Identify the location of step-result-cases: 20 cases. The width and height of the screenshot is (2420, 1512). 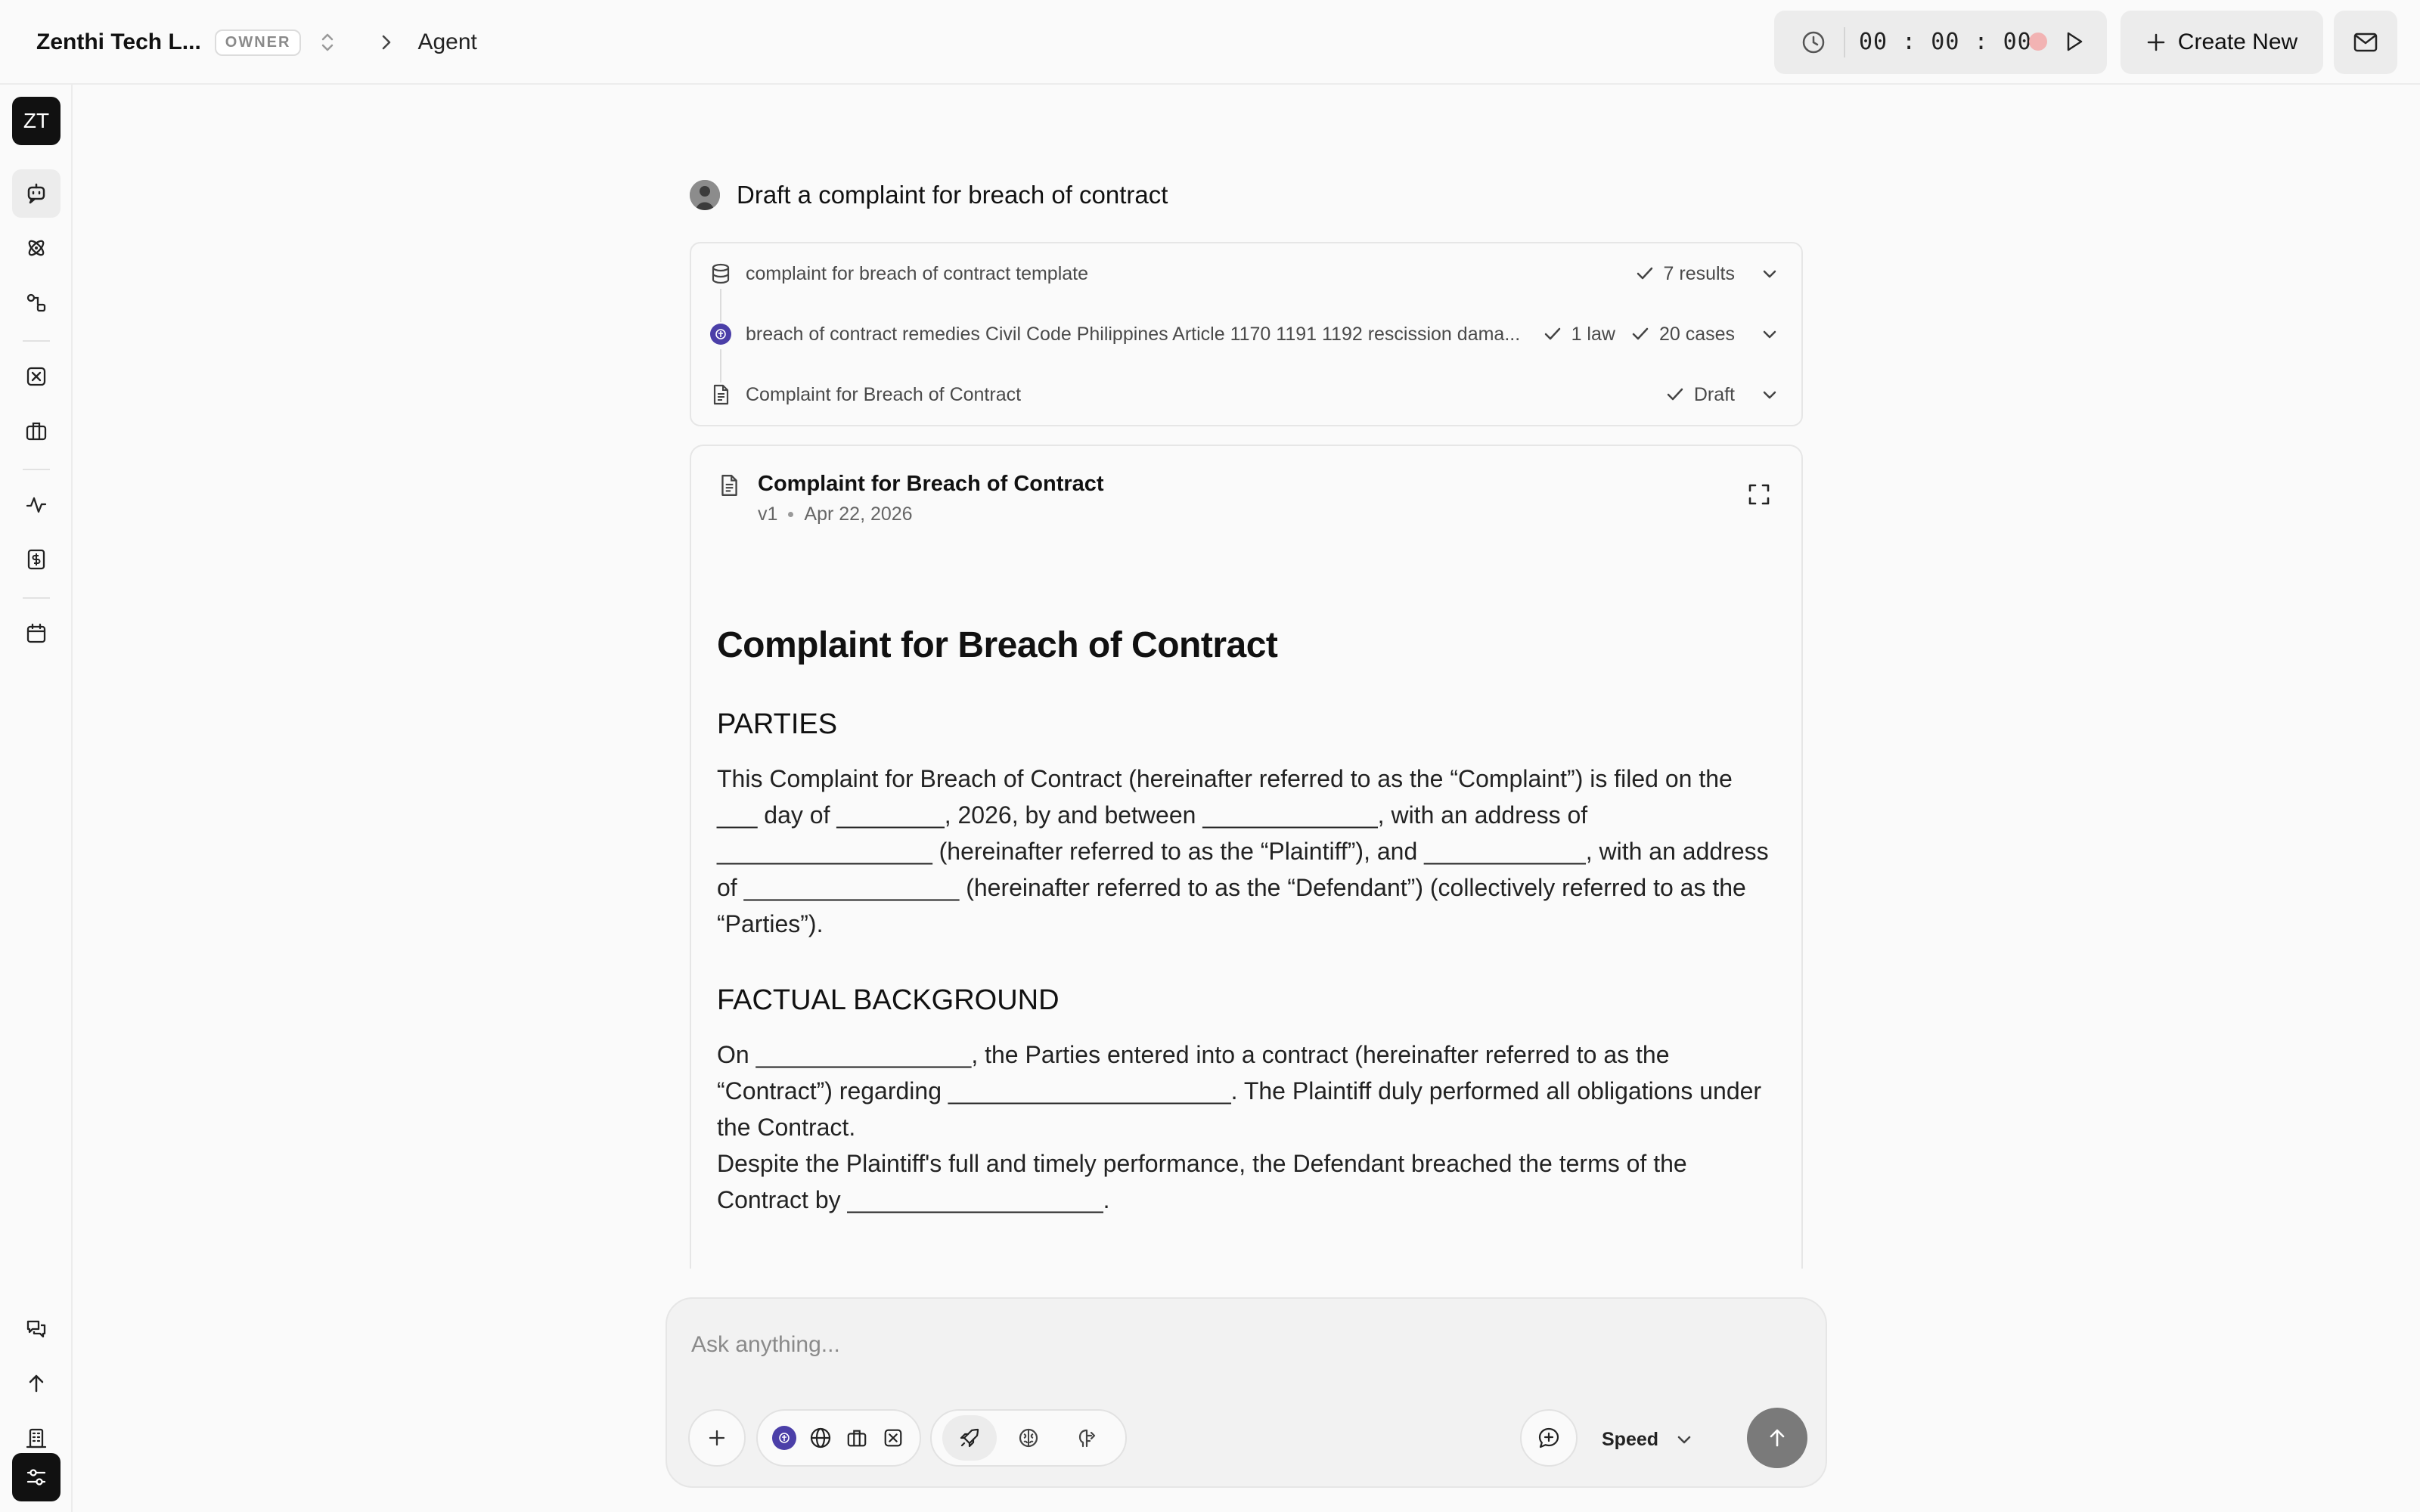
(1696, 334).